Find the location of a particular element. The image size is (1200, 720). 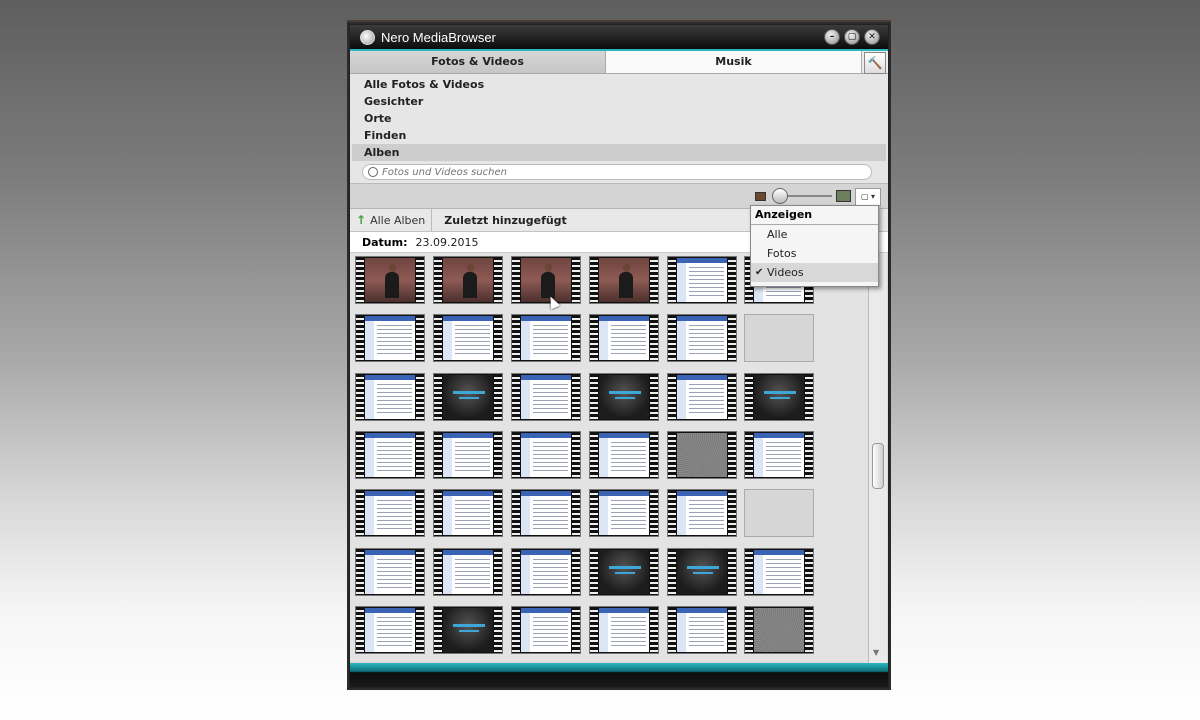

menu-item-label: Alle is located at coordinates (777, 234).